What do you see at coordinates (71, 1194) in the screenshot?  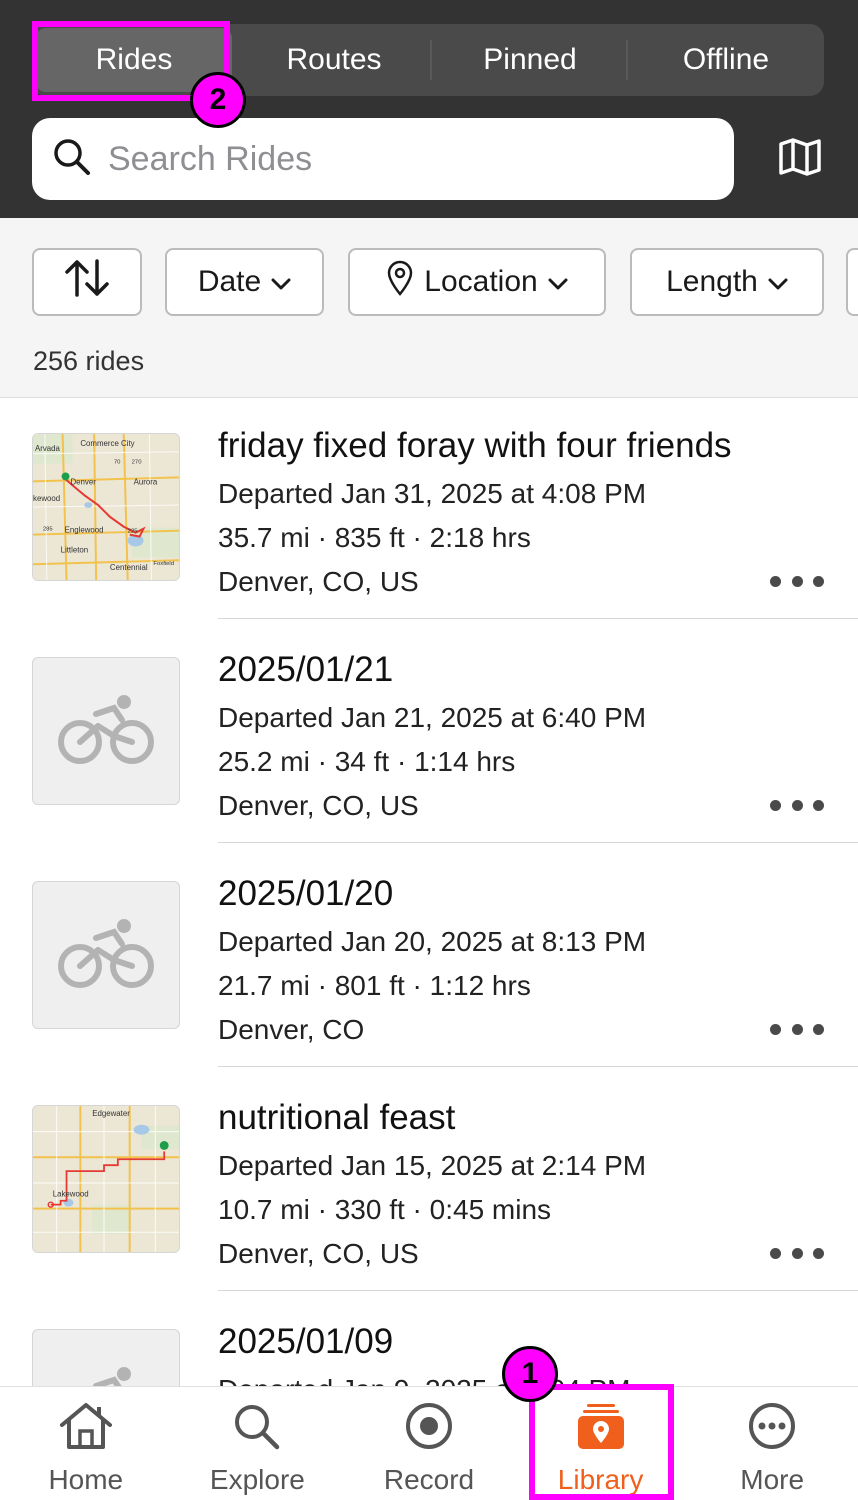 I see `map-label: Lakewood` at bounding box center [71, 1194].